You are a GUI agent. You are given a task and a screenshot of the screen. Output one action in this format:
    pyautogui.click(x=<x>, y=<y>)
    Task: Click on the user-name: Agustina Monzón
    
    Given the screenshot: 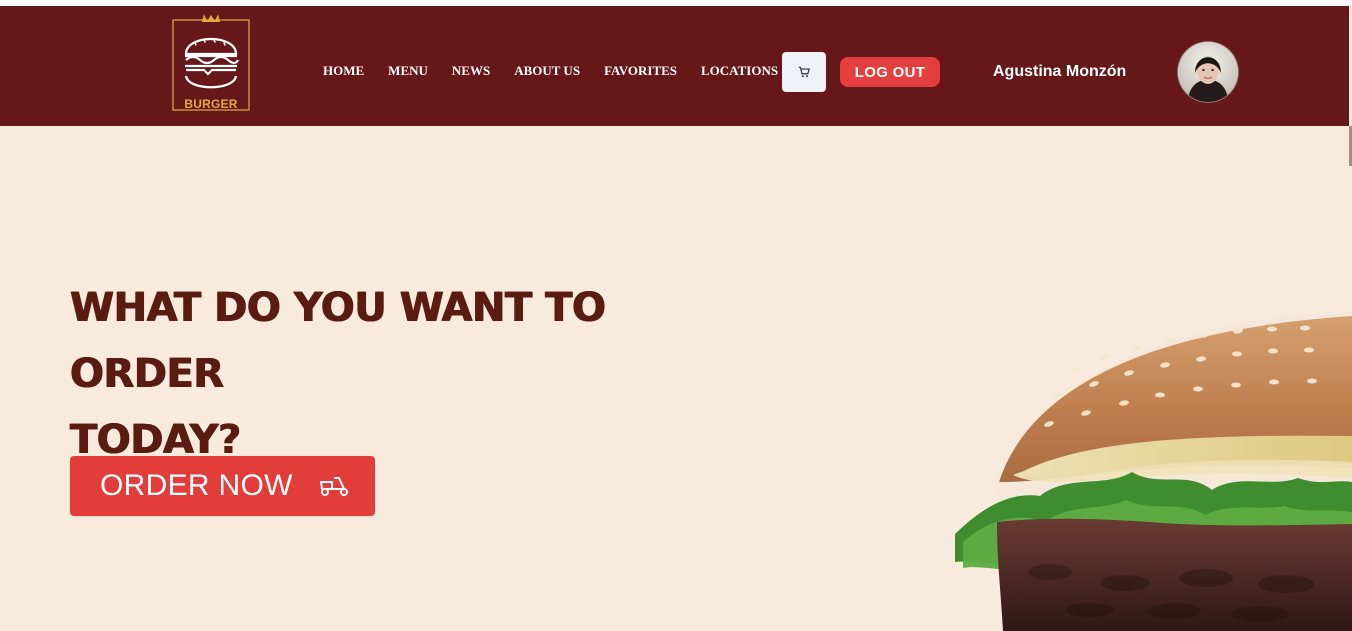 What is the action you would take?
    pyautogui.click(x=1060, y=71)
    